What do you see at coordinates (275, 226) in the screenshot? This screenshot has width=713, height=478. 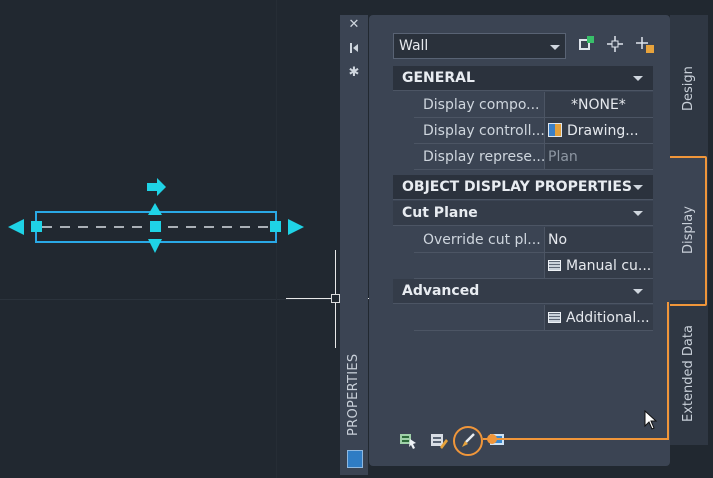 I see `grip-square-right` at bounding box center [275, 226].